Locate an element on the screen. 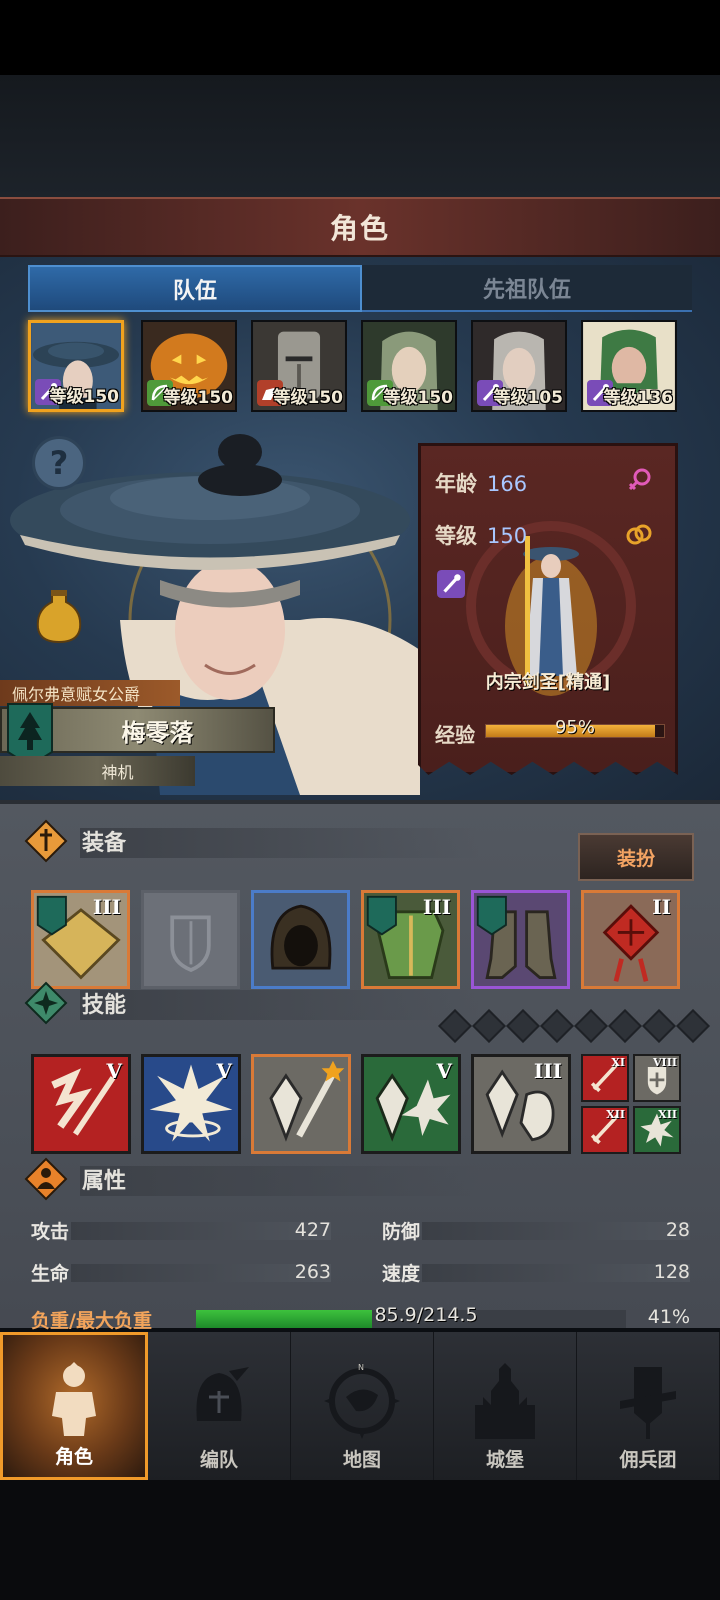 This screenshot has height=1600, width=720. person-icon is located at coordinates (46, 1179).